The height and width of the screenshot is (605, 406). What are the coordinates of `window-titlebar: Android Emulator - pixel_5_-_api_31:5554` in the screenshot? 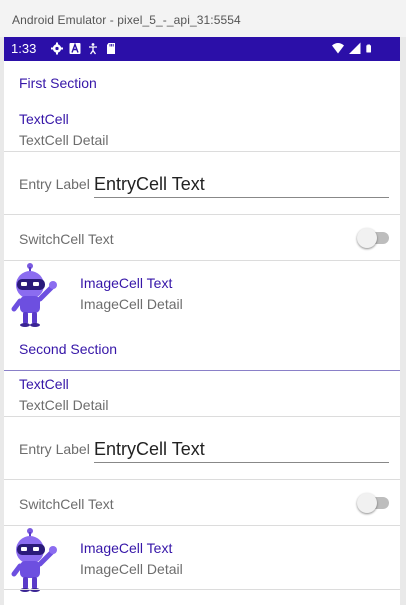 It's located at (203, 18).